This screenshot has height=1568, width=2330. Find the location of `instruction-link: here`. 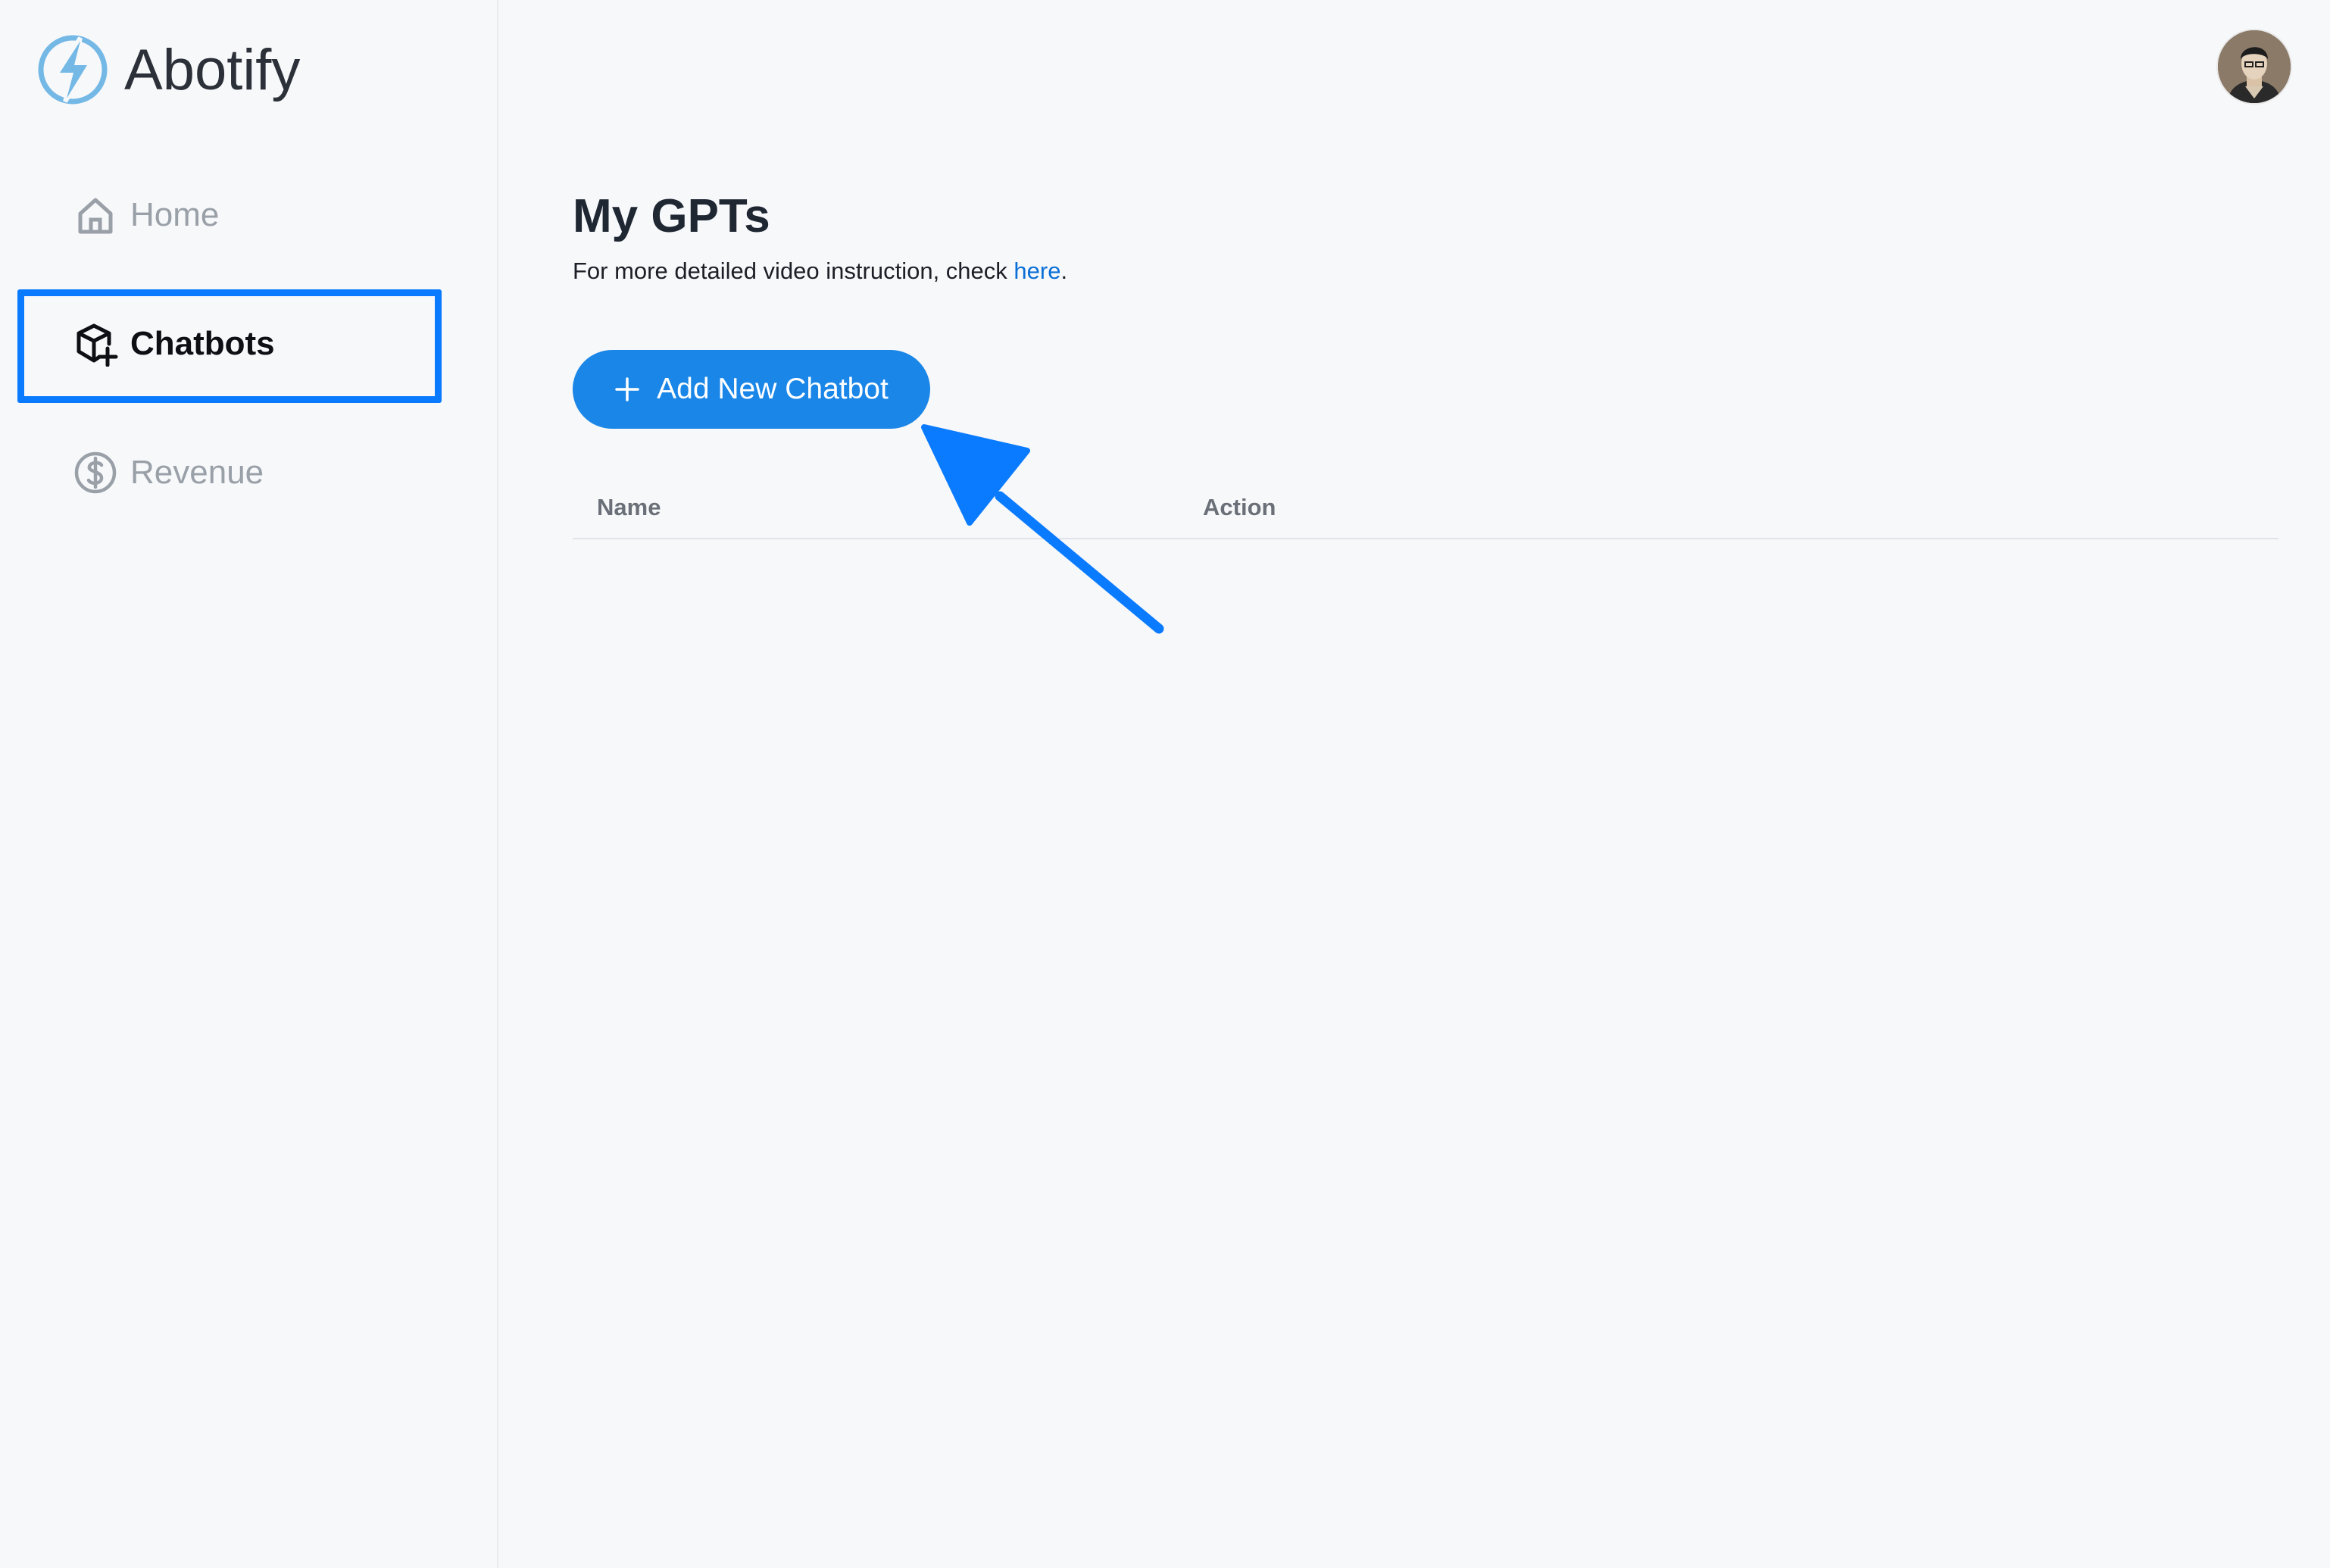

instruction-link: here is located at coordinates (1037, 271).